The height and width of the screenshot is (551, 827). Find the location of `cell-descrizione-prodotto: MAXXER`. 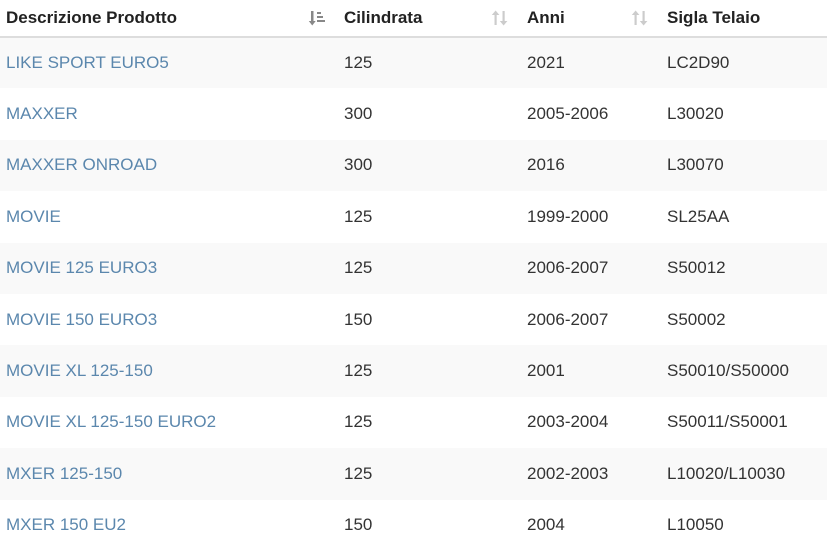

cell-descrizione-prodotto: MAXXER is located at coordinates (168, 114).